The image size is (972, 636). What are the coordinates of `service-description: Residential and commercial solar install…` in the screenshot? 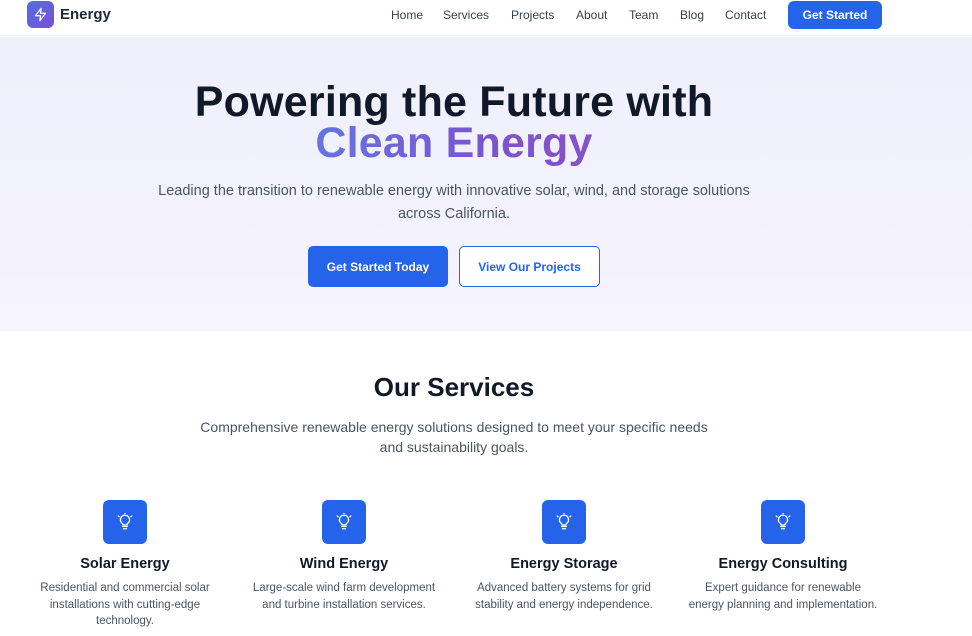 It's located at (125, 604).